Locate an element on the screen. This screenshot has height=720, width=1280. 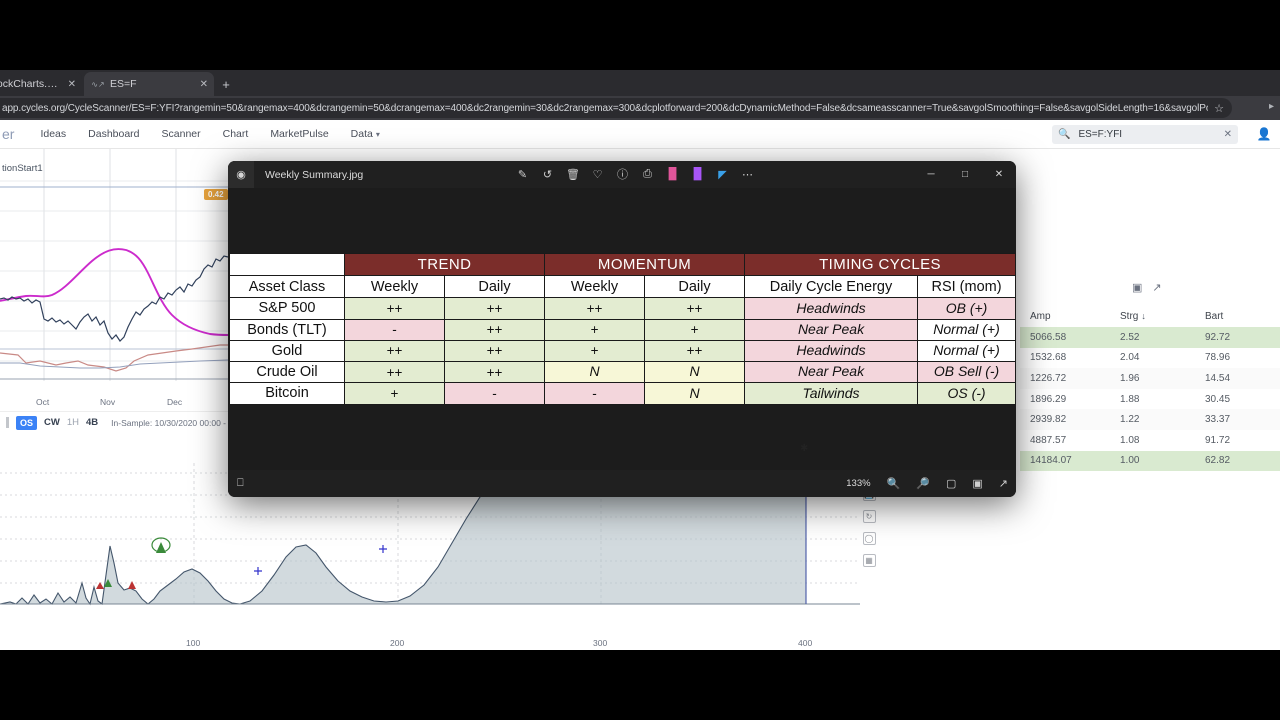
panel-tools: ▣ ↗ is located at coordinates (1147, 287).